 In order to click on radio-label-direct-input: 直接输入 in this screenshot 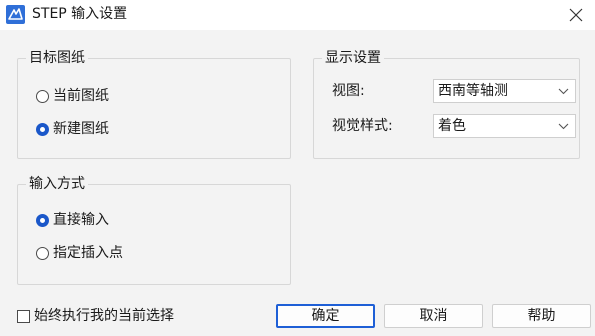, I will do `click(81, 220)`.